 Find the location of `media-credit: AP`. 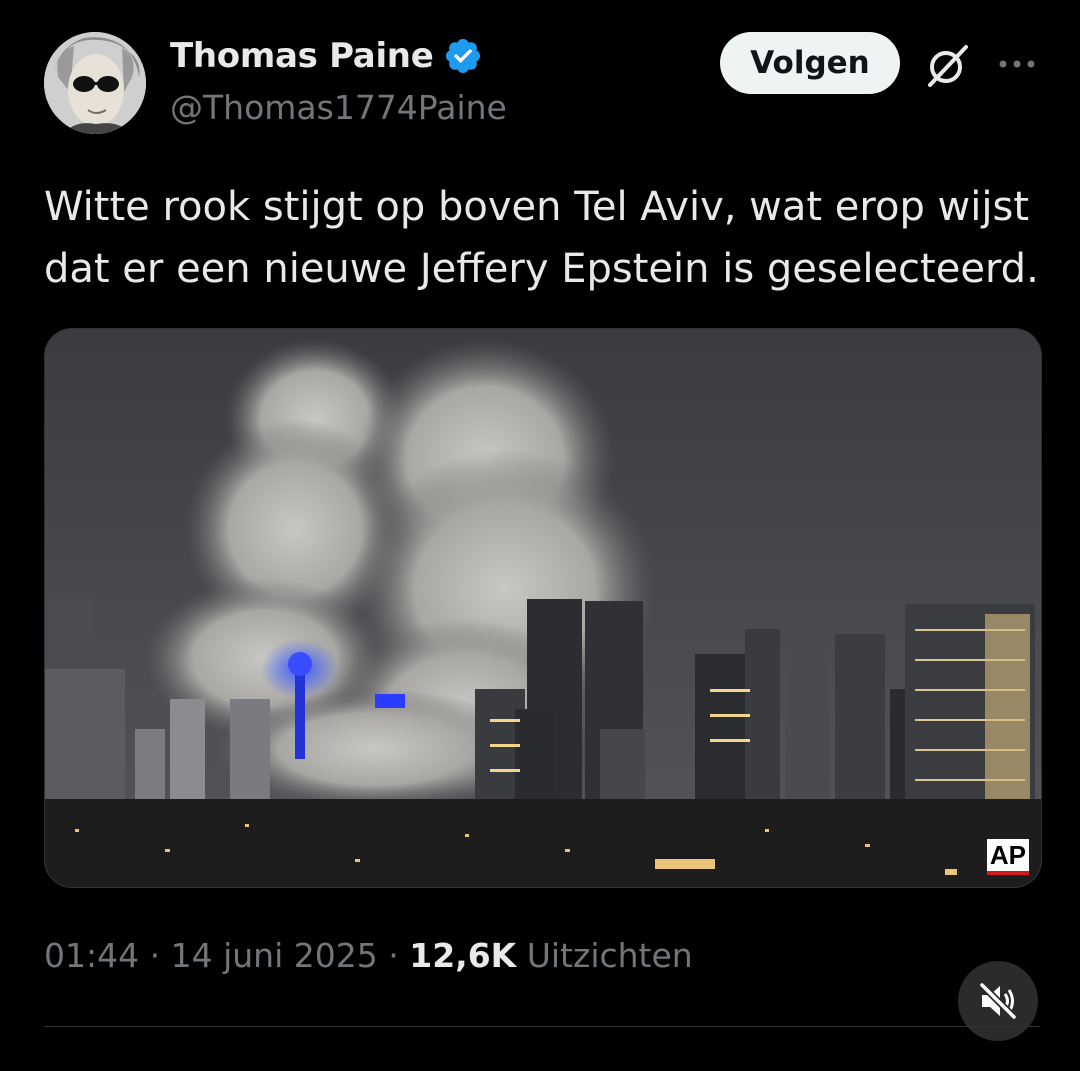

media-credit: AP is located at coordinates (1007, 857).